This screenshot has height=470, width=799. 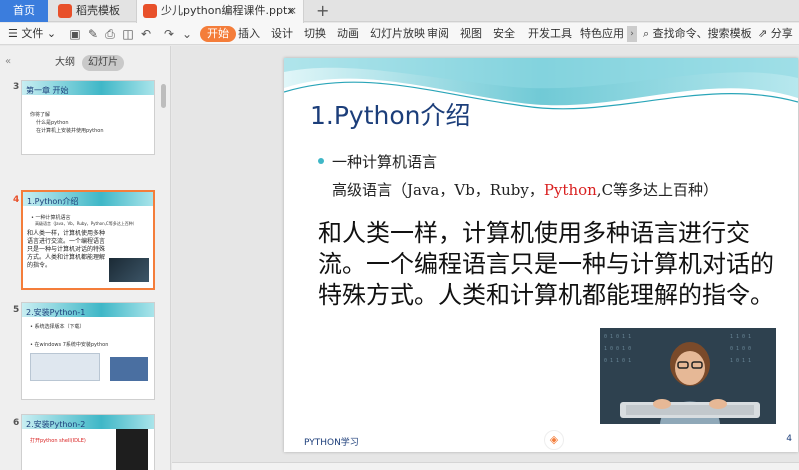 What do you see at coordinates (740, 349) in the screenshot?
I see `svg-text: 0 1 0 0` at bounding box center [740, 349].